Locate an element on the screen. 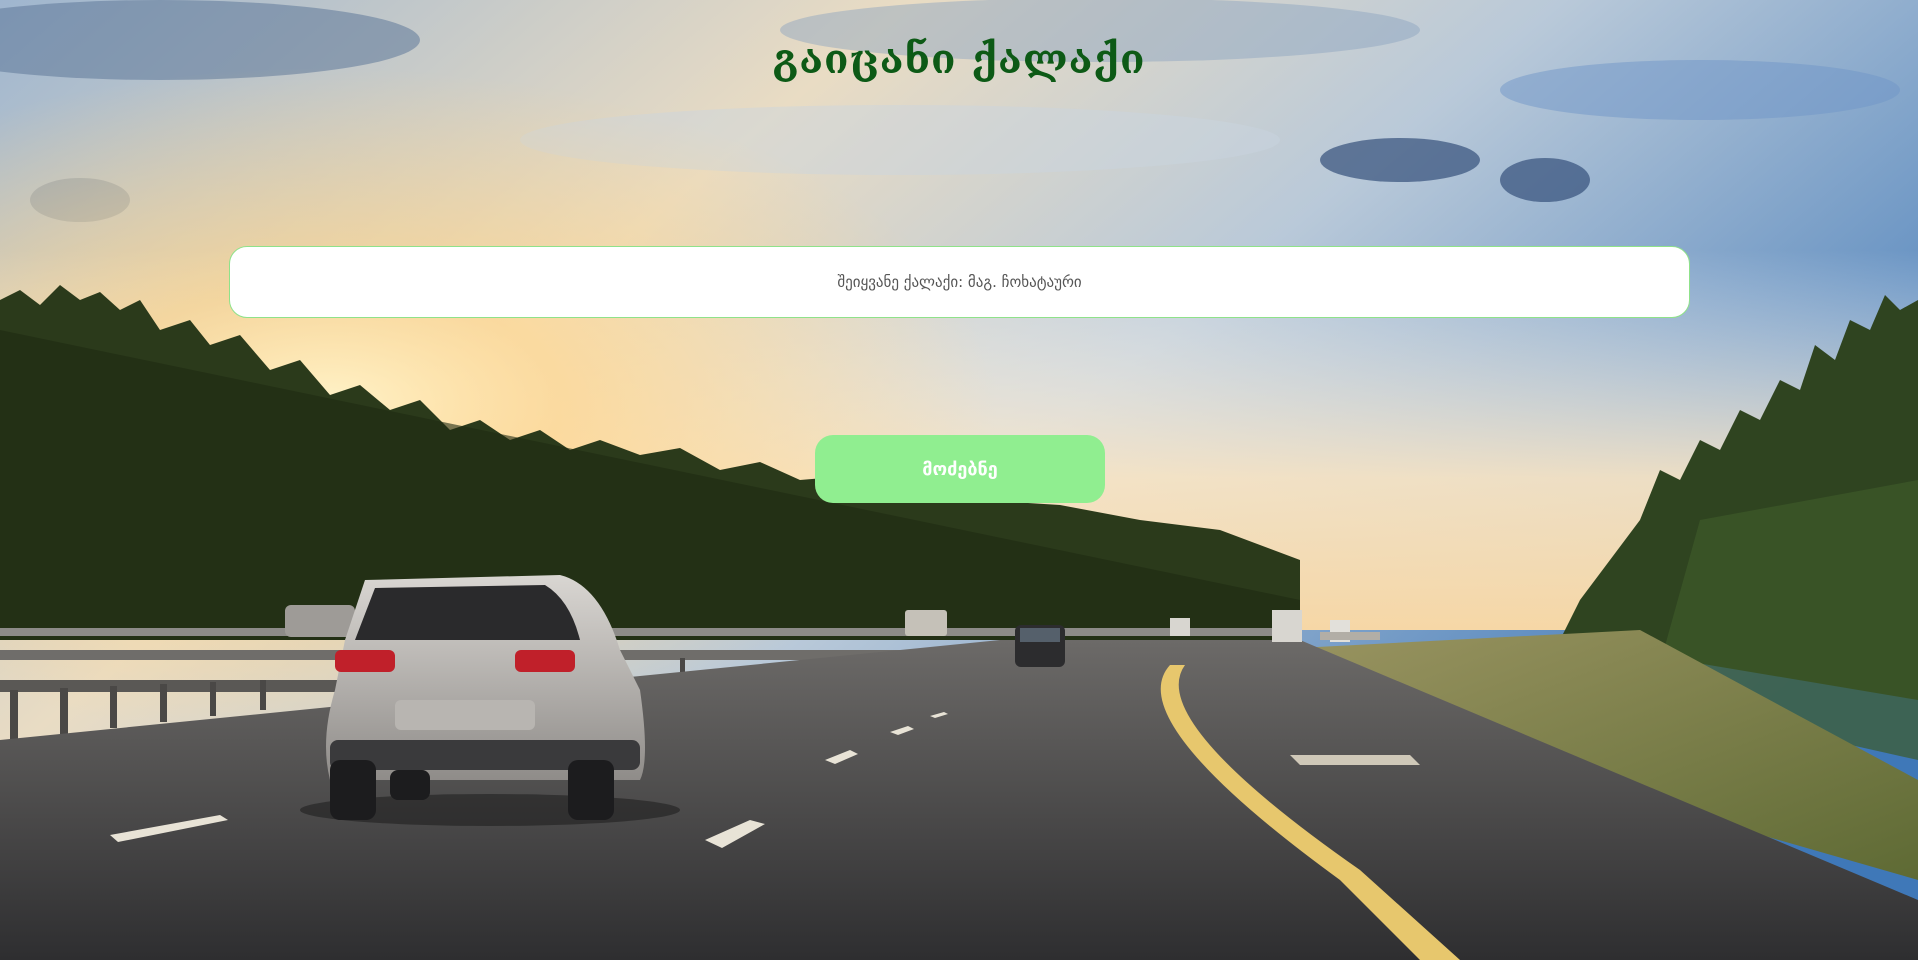 The height and width of the screenshot is (960, 1918). page-title: გაიცანი ქალაქი is located at coordinates (959, 59).